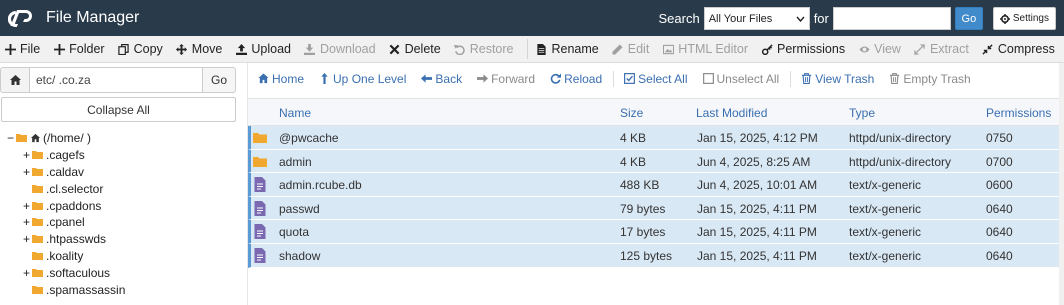 This screenshot has height=305, width=1064. I want to click on tree-item: .spamassassin, so click(124, 289).